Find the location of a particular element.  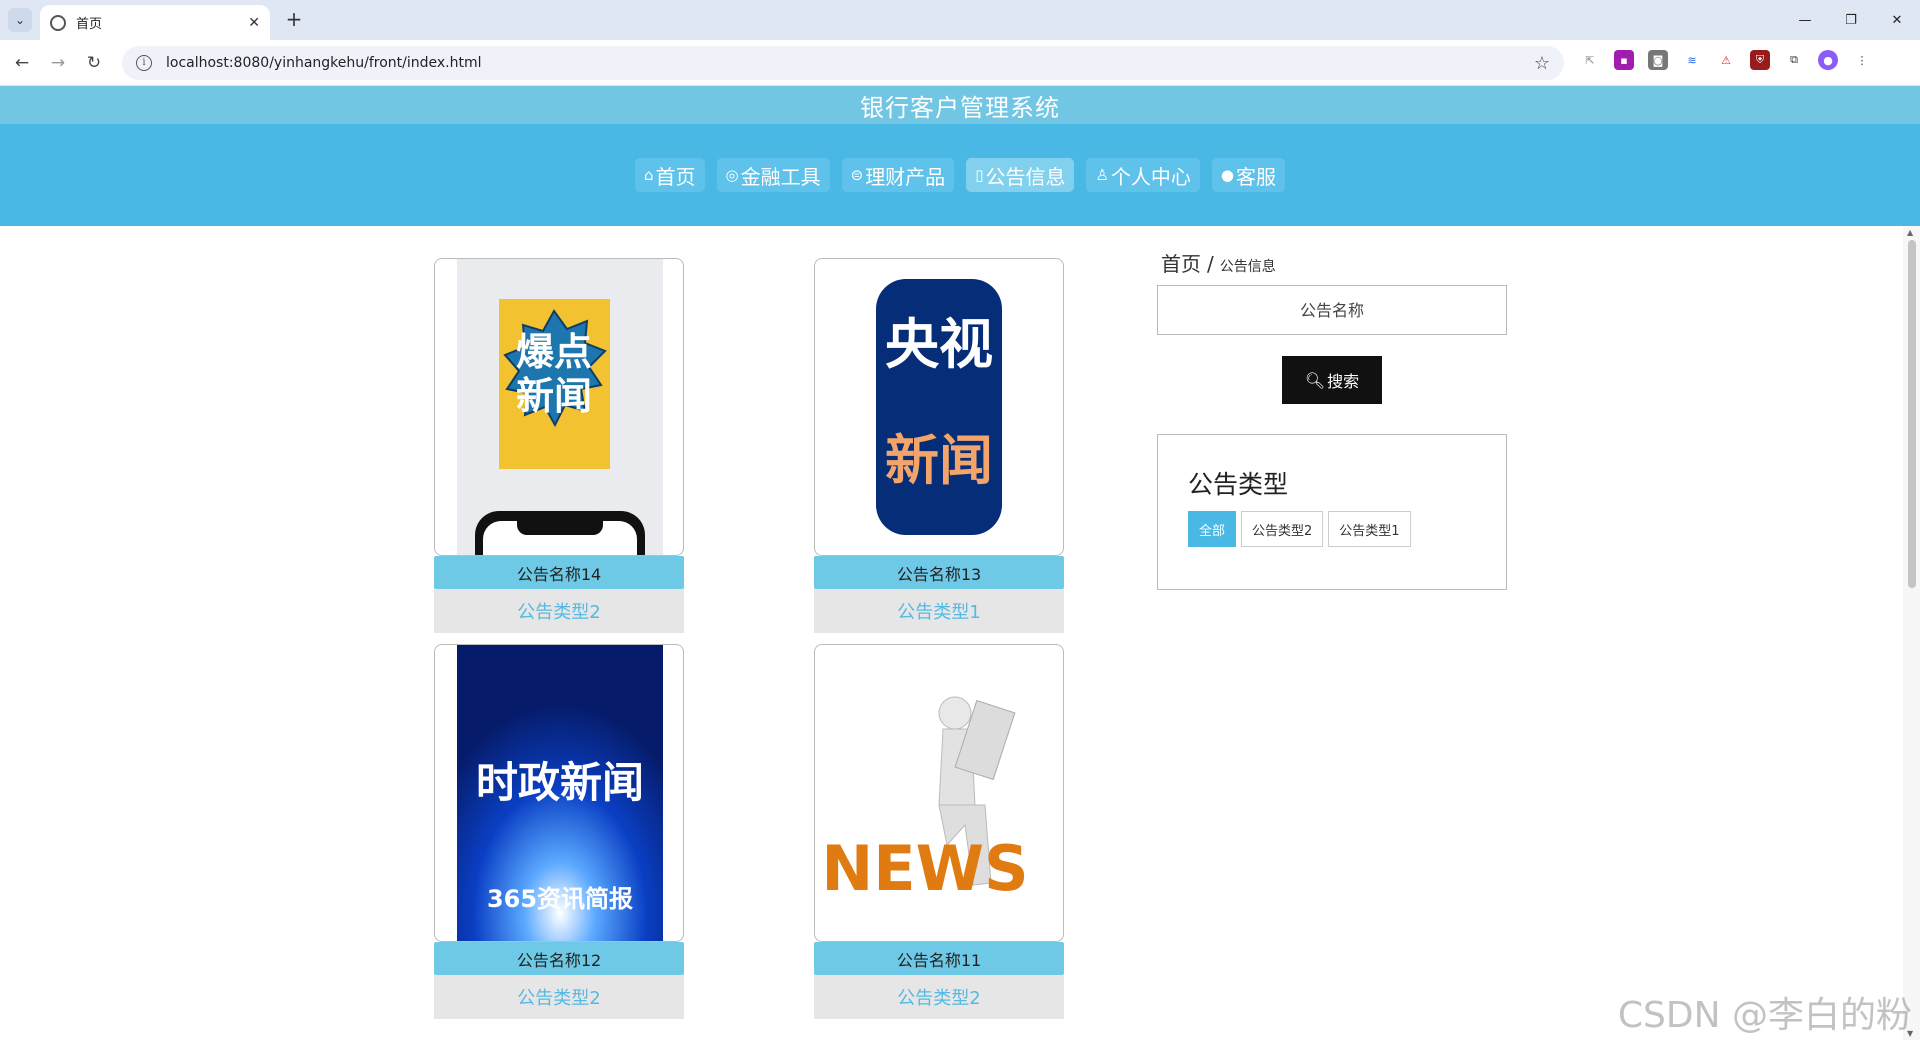

product-icon: ⊜ is located at coordinates (857, 175).